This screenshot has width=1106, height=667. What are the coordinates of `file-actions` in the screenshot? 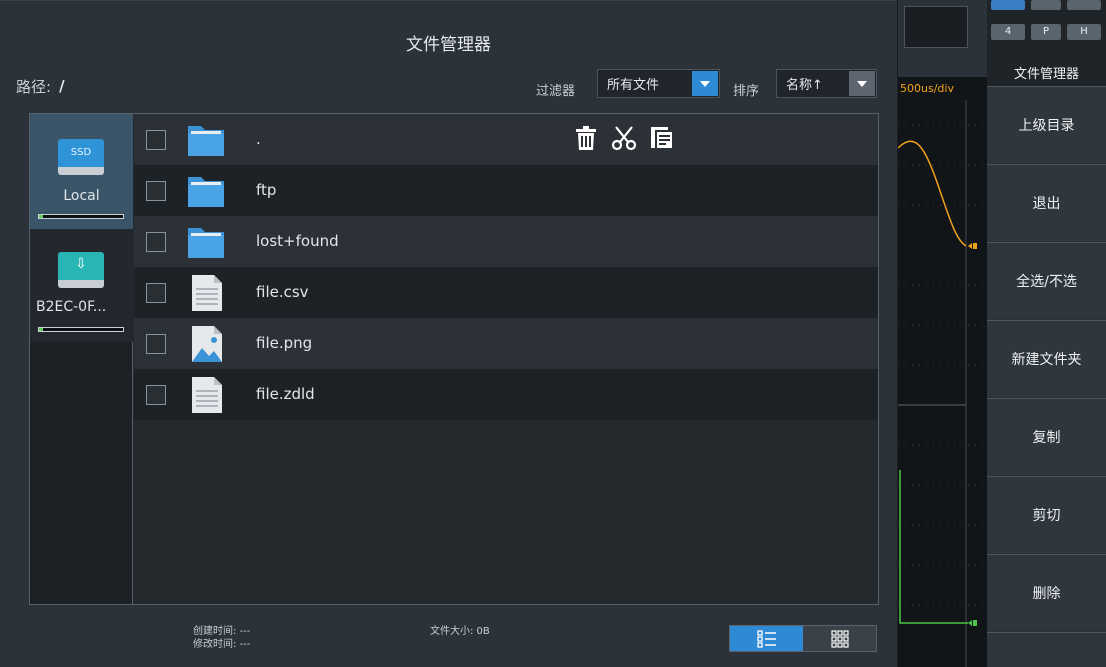 It's located at (624, 138).